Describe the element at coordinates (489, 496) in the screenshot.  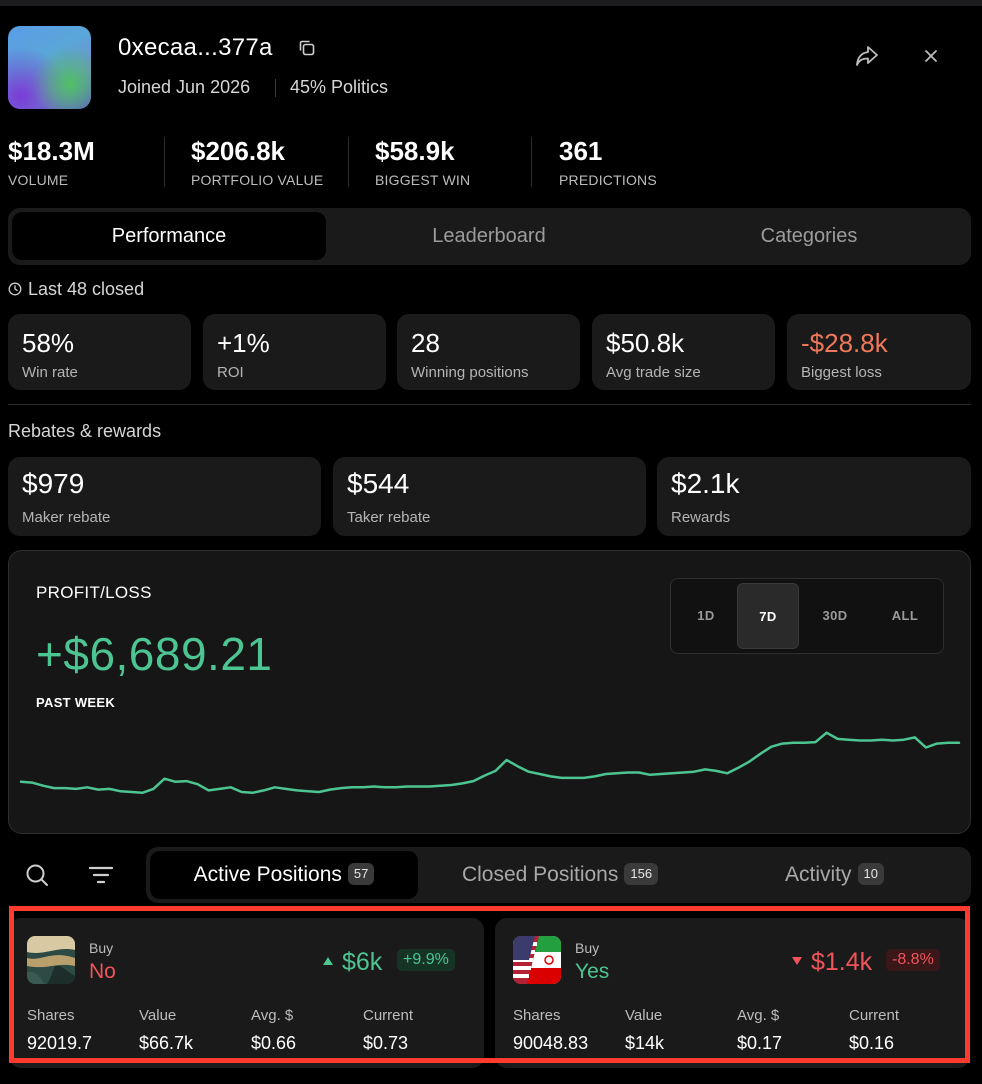
I see `rebate-taker: $544 Taker rebate` at that location.